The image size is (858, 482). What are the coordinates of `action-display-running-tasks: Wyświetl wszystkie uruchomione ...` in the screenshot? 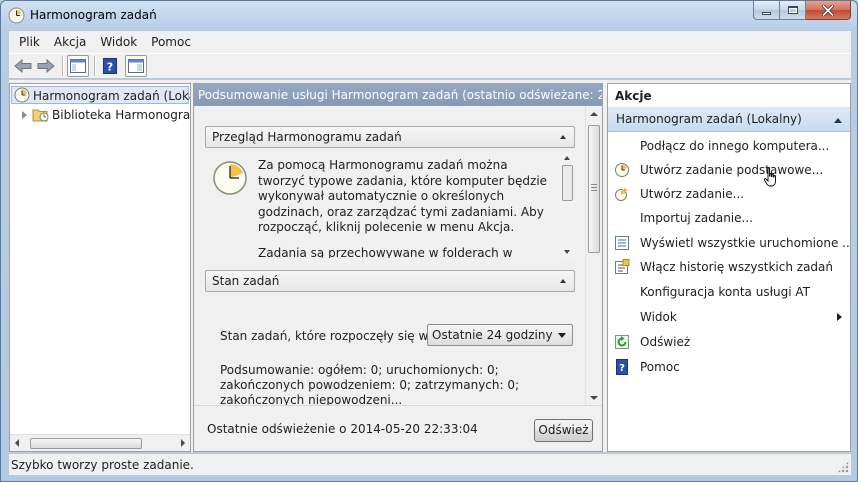 It's located at (729, 243).